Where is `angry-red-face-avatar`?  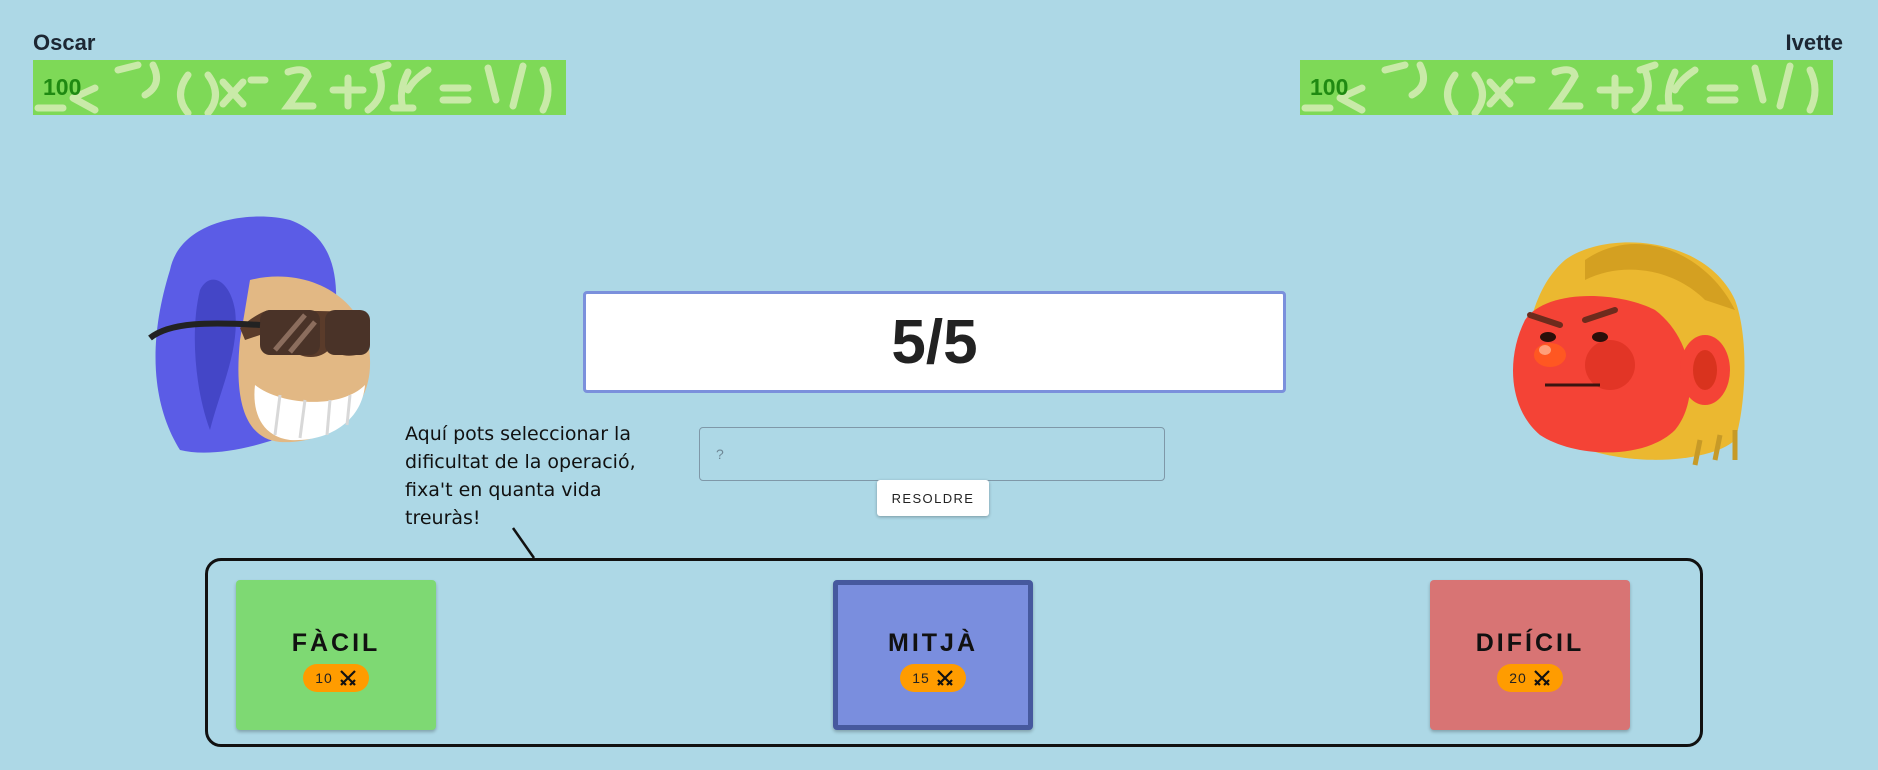
angry-red-face-avatar is located at coordinates (1629, 354).